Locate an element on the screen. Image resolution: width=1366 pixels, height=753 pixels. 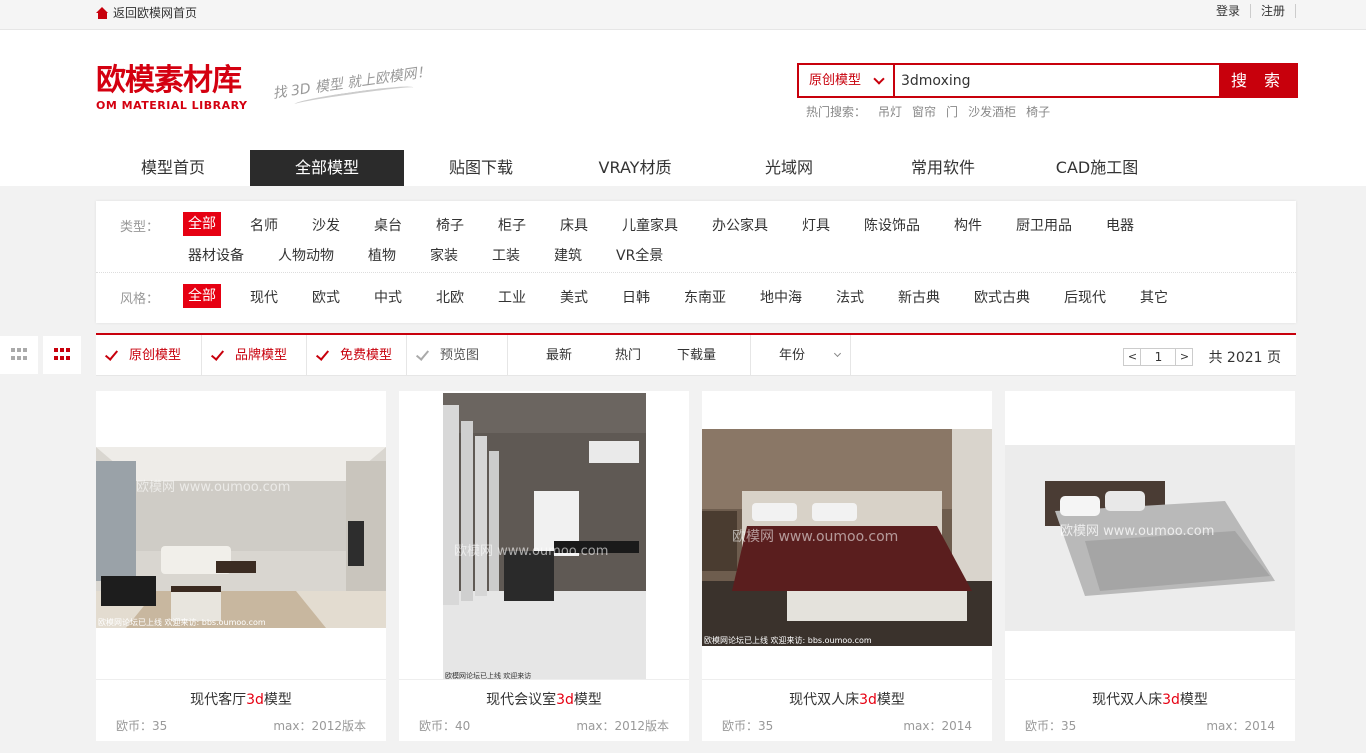
model-name: 现代客厅3d模型 is located at coordinates (241, 699).